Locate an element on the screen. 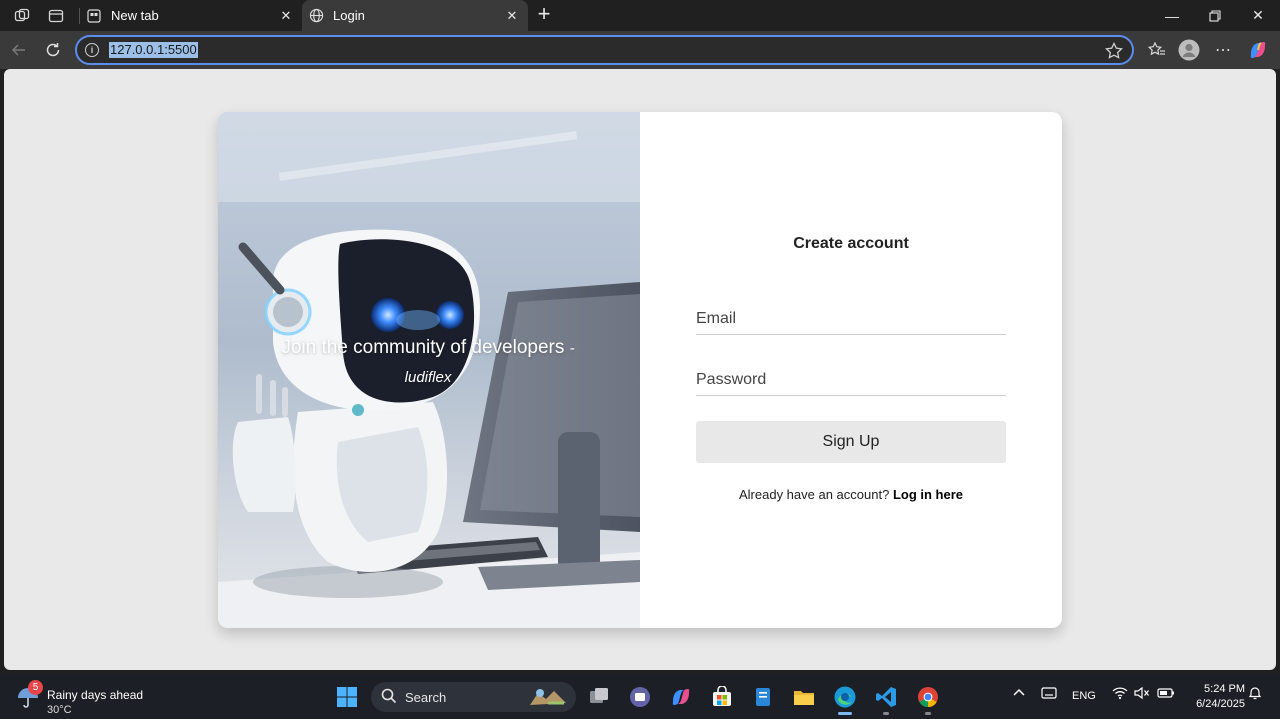 This screenshot has height=719, width=1280. tab-new-tab: New tab ✕ is located at coordinates (191, 15).